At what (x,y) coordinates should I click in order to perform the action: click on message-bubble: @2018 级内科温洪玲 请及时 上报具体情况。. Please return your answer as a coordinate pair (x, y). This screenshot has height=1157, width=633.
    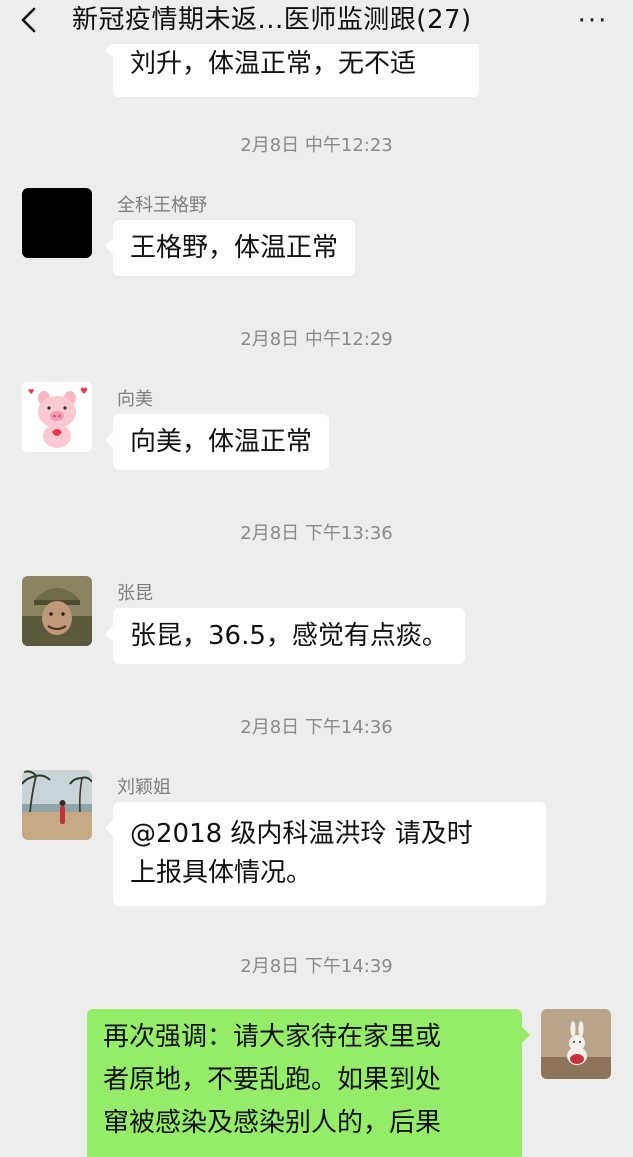
    Looking at the image, I should click on (325, 854).